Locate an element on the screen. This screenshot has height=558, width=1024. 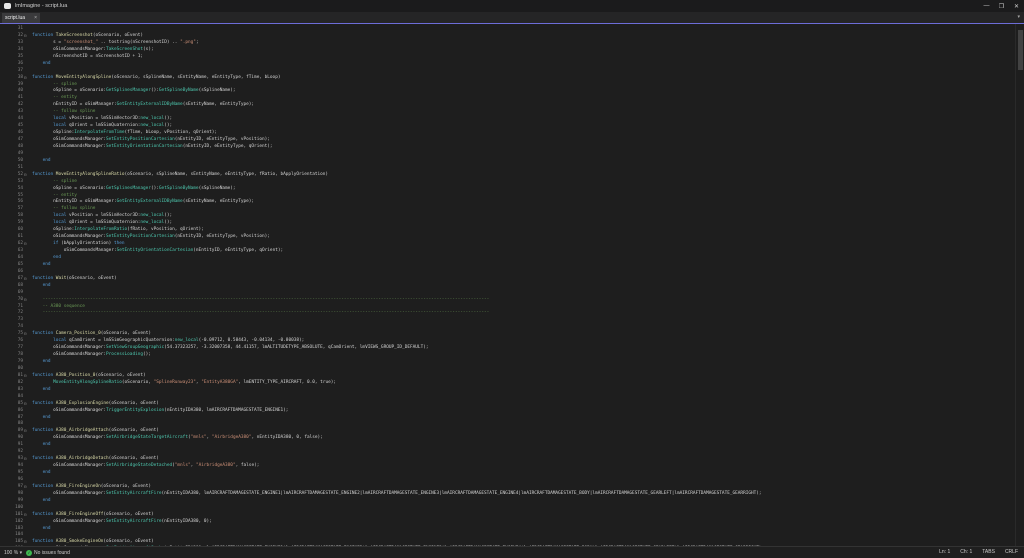
code-line: 92 is located at coordinates (514, 452).